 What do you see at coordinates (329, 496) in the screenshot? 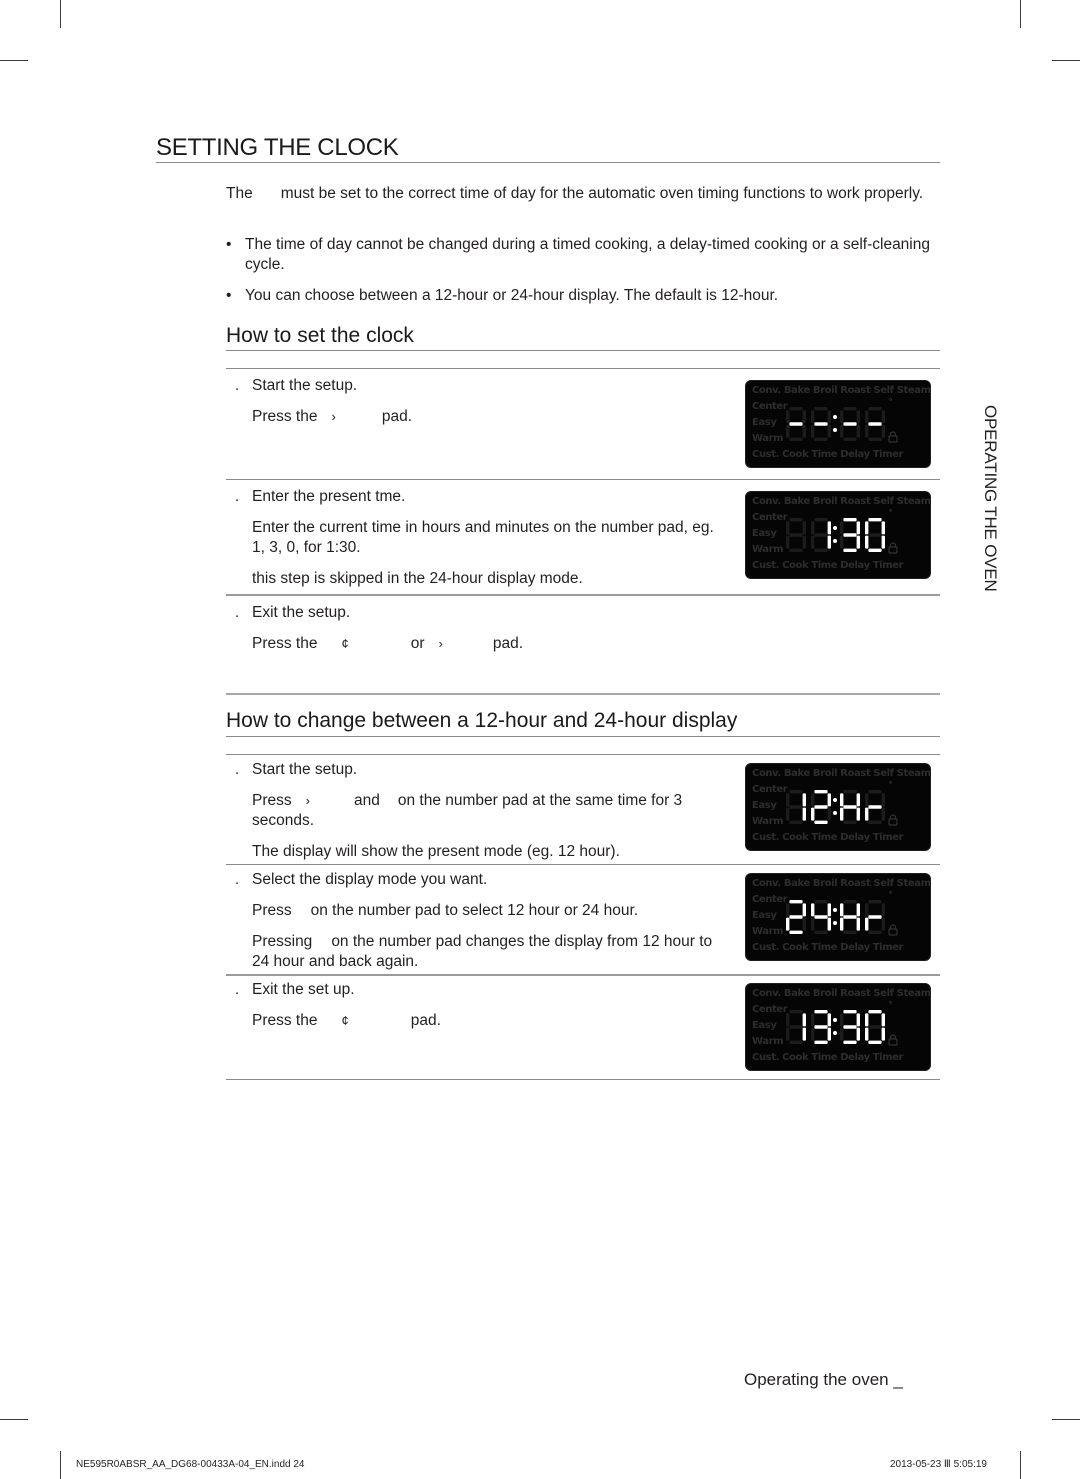
I see `step-title: Enter the present tme.` at bounding box center [329, 496].